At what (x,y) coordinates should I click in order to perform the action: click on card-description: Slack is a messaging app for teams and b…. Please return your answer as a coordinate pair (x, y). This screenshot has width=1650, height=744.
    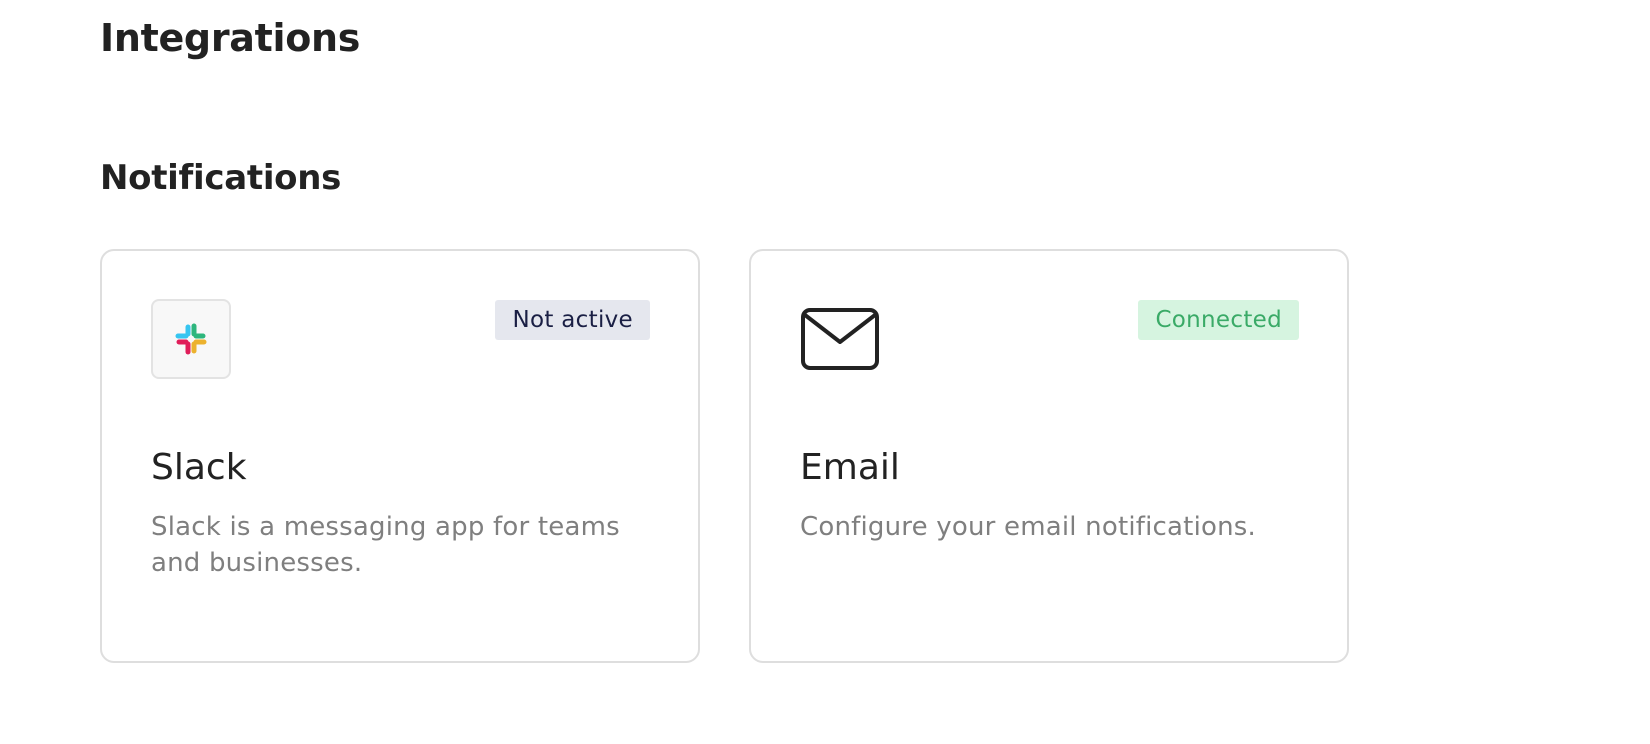
    Looking at the image, I should click on (385, 545).